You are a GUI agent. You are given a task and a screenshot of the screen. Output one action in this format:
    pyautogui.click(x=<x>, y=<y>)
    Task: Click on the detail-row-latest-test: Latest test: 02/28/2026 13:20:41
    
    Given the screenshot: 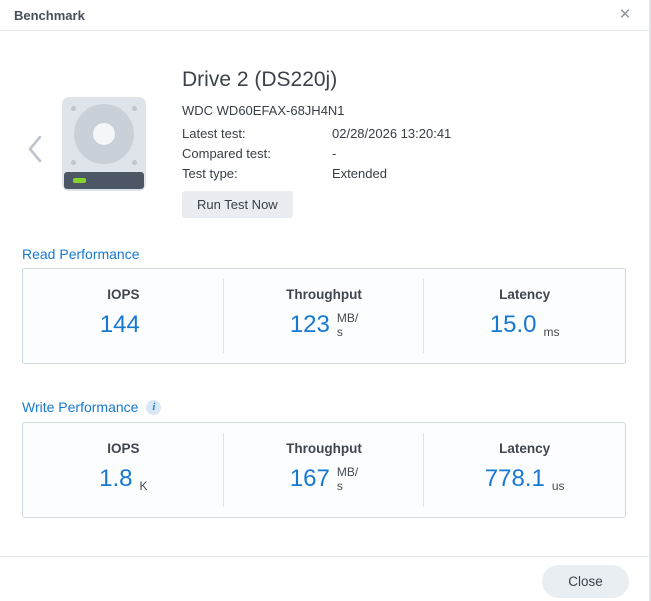 What is the action you would take?
    pyautogui.click(x=316, y=133)
    